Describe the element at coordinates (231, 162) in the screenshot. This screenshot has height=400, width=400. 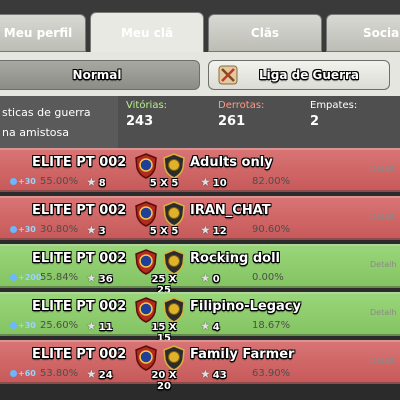
I see `opponent-name: Adults only` at that location.